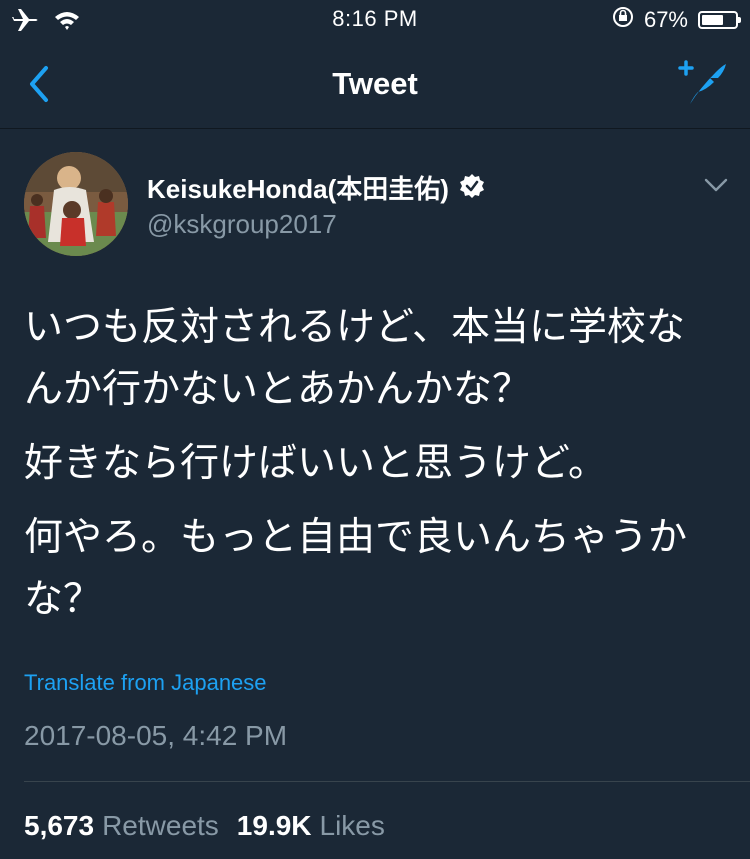 This screenshot has width=750, height=859. I want to click on divider, so click(387, 781).